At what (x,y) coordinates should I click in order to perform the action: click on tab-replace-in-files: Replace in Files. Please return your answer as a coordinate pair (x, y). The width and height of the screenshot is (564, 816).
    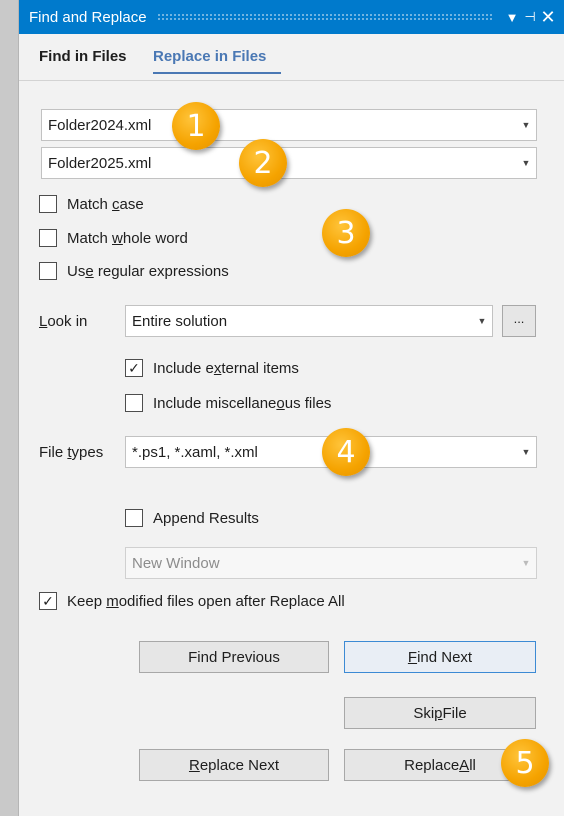
    Looking at the image, I should click on (209, 56).